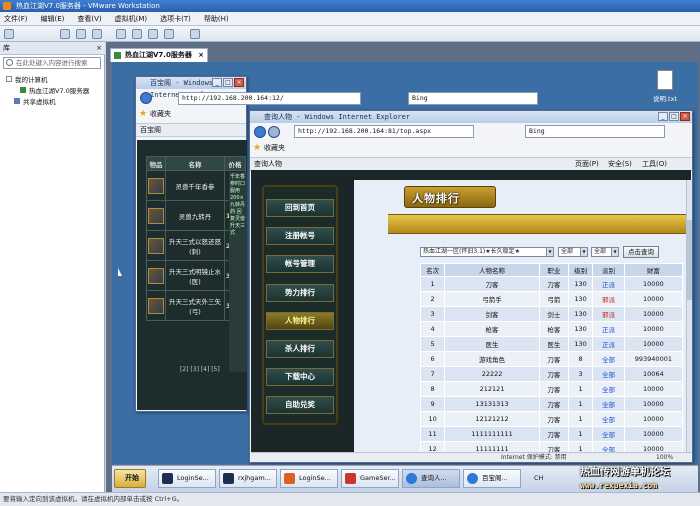 The height and width of the screenshot is (506, 700). What do you see at coordinates (492, 389) in the screenshot?
I see `name-cell: 212121` at bounding box center [492, 389].